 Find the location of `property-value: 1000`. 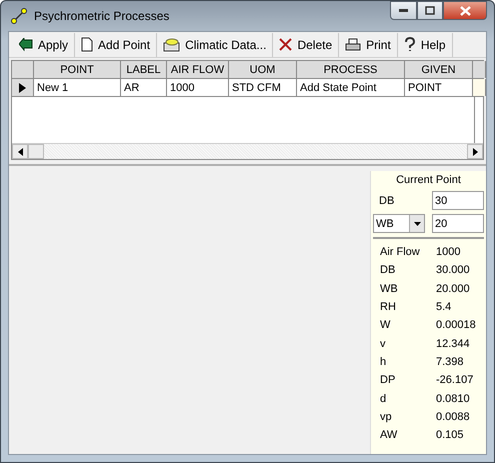

property-value: 1000 is located at coordinates (449, 252).